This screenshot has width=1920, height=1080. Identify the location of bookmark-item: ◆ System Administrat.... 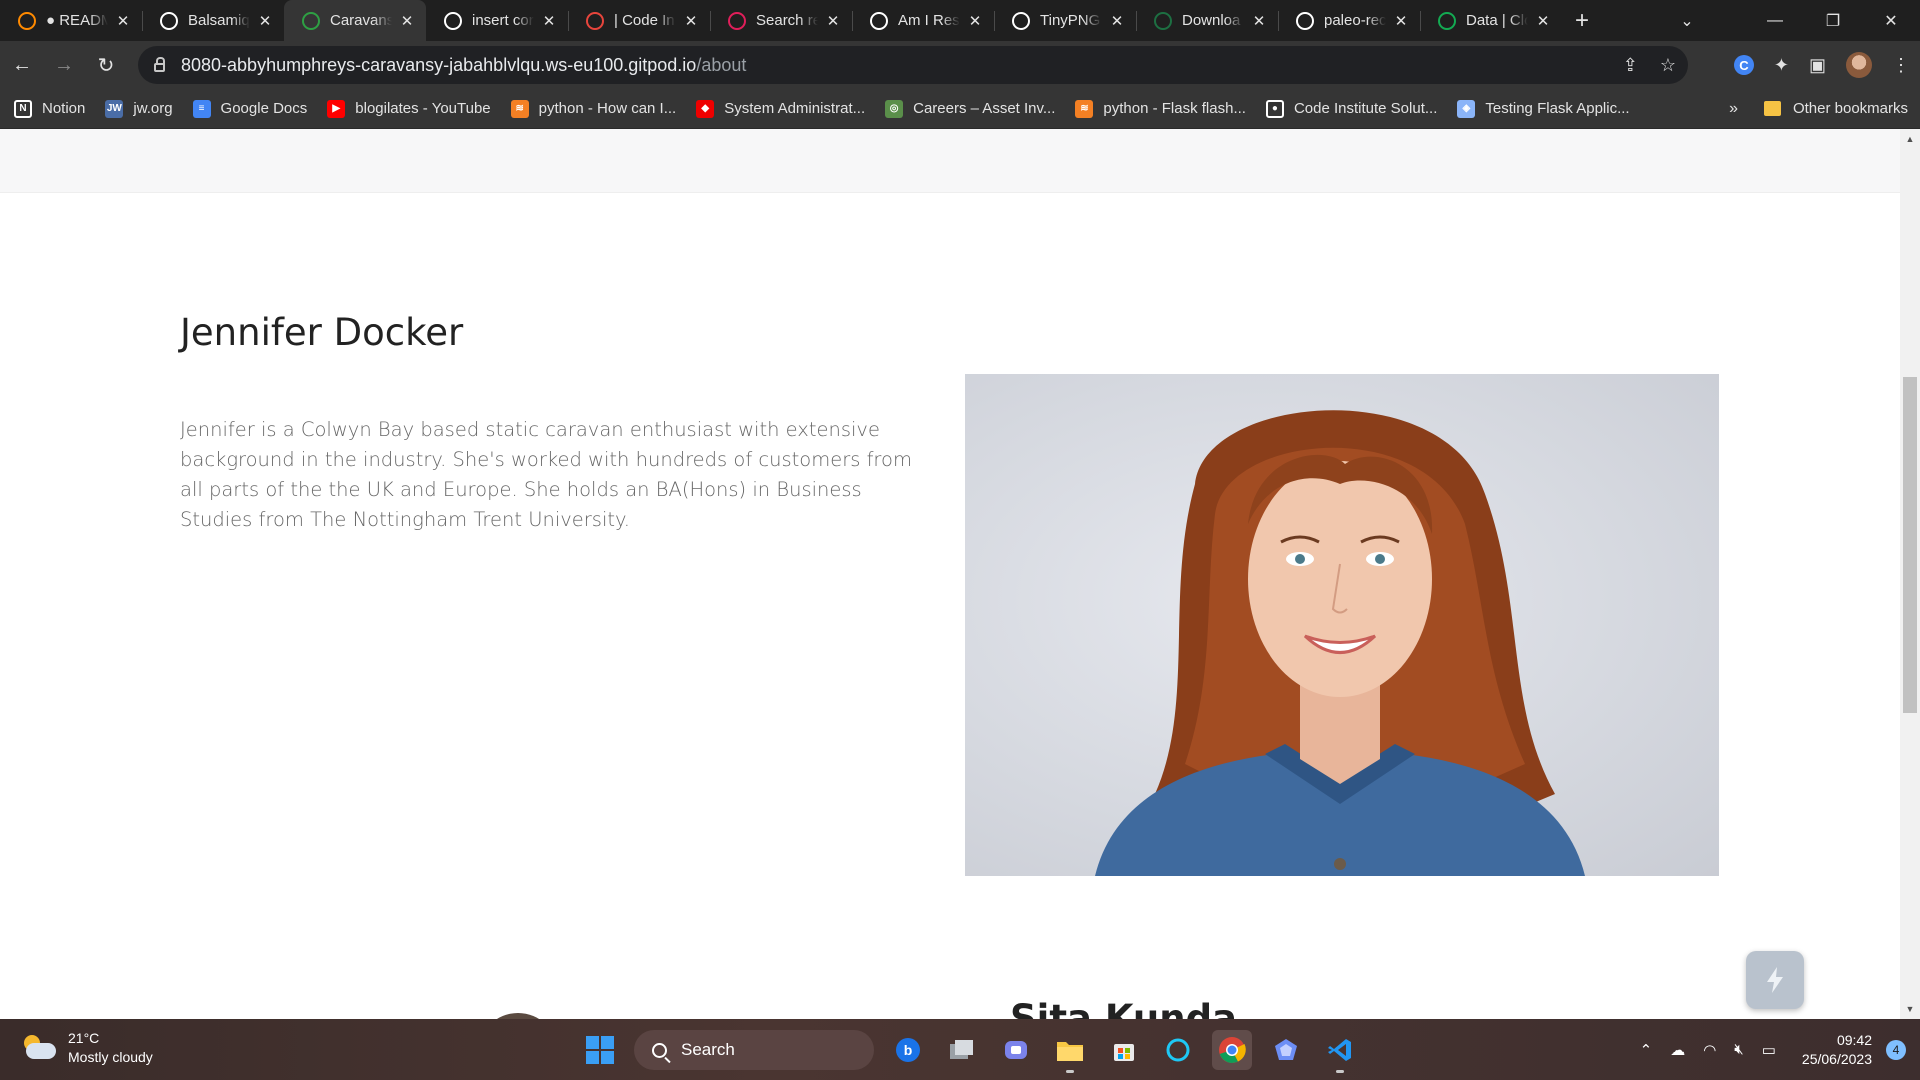
(781, 108).